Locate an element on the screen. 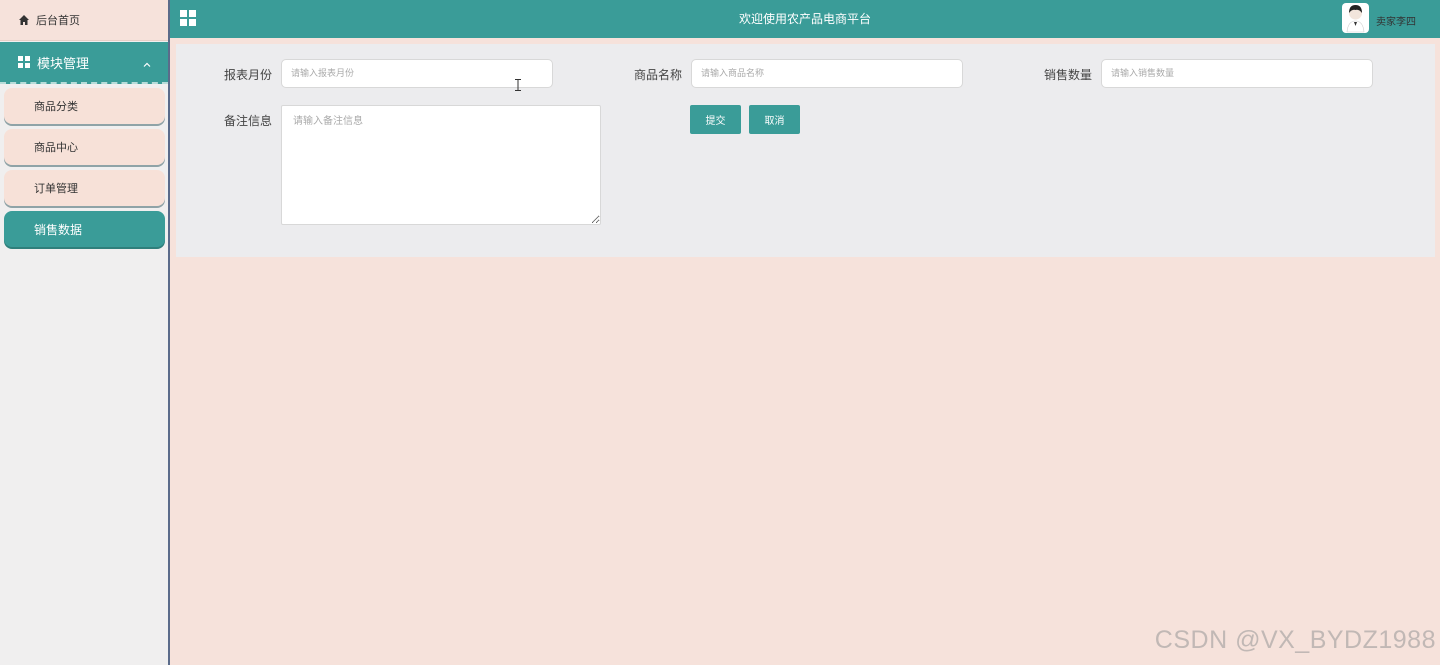 The image size is (1440, 665). module-management-toggle: 模块管理 is located at coordinates (84, 63).